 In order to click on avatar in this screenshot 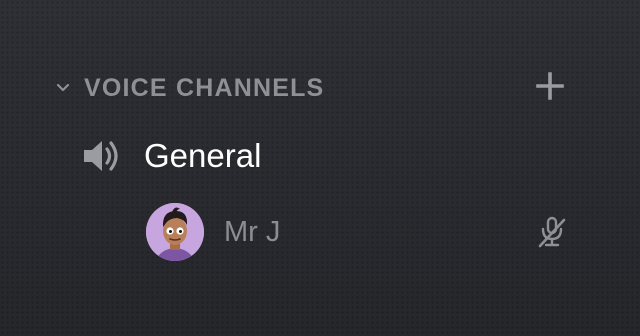, I will do `click(175, 232)`.